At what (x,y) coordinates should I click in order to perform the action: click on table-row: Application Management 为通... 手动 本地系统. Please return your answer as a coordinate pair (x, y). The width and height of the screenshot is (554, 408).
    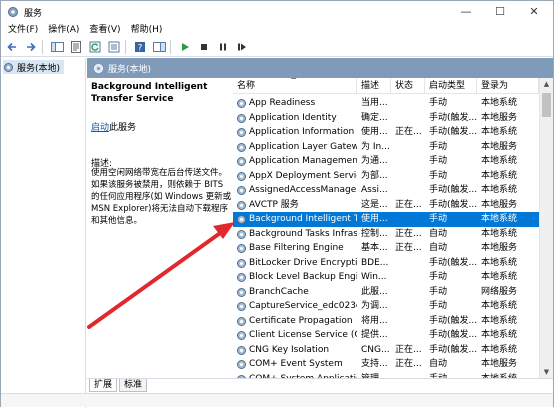
    Looking at the image, I should click on (386, 161).